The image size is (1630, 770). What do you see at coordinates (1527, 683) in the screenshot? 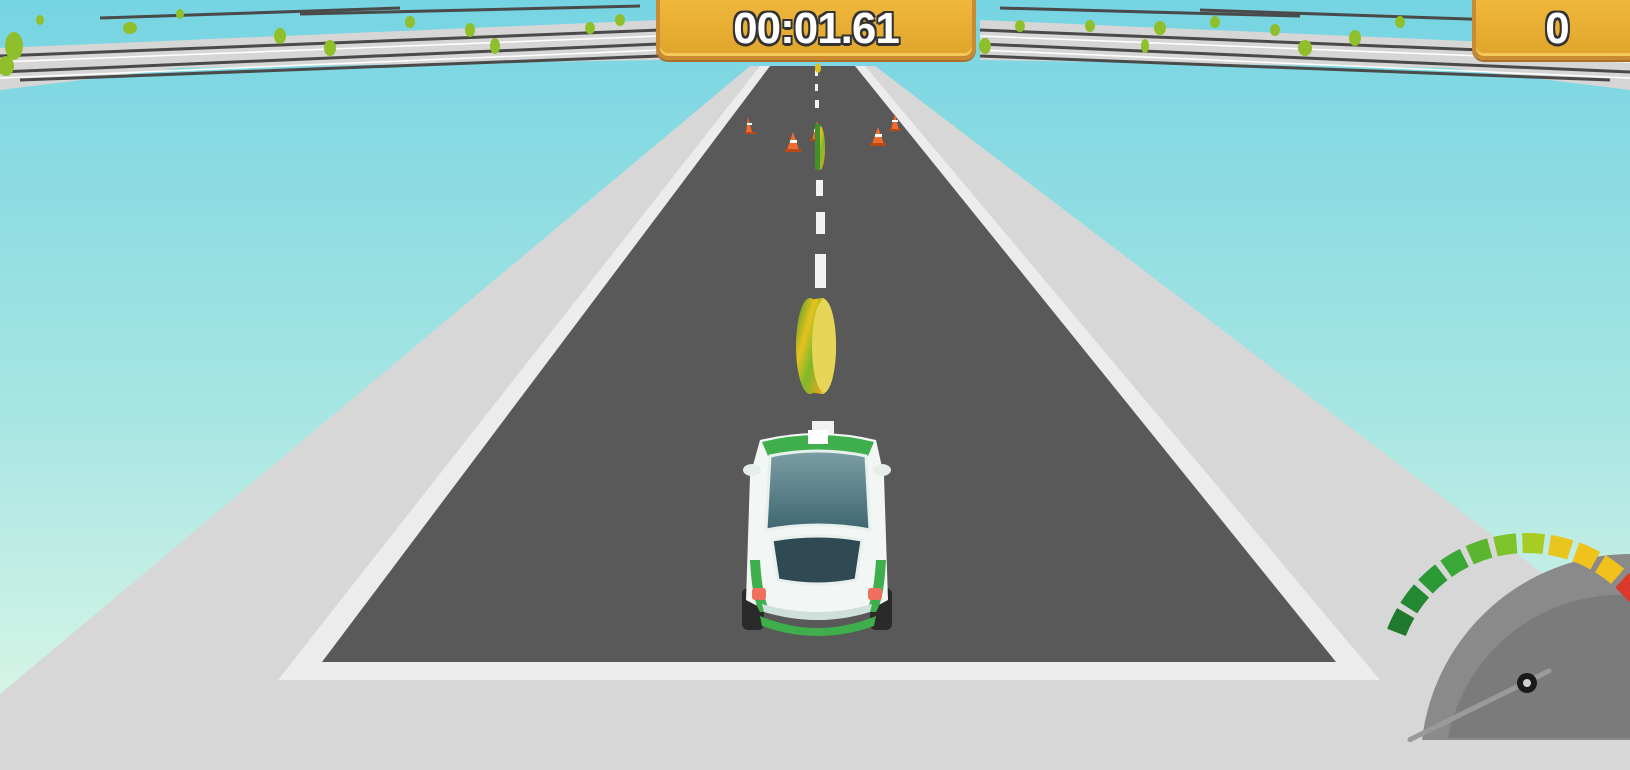
I see `speedometer-hub-cap` at bounding box center [1527, 683].